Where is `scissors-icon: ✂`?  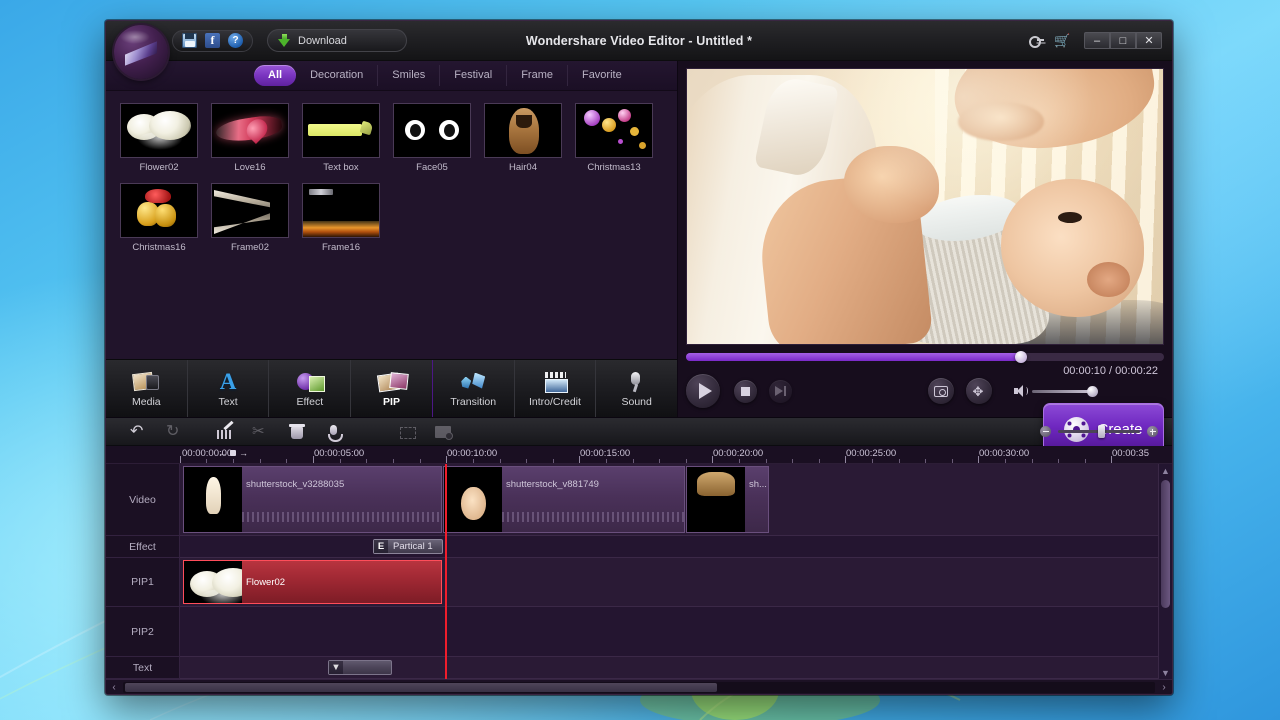 scissors-icon: ✂ is located at coordinates (261, 432).